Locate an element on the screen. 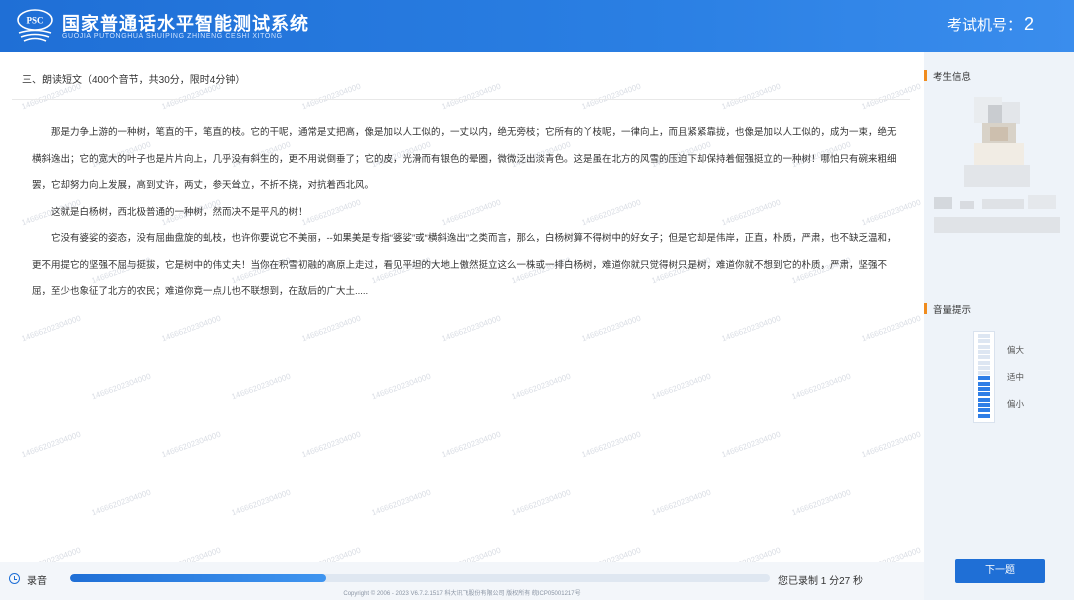  section-title: 三、朗读短文（400个音节，共30分，限时4分钟） is located at coordinates (134, 80).